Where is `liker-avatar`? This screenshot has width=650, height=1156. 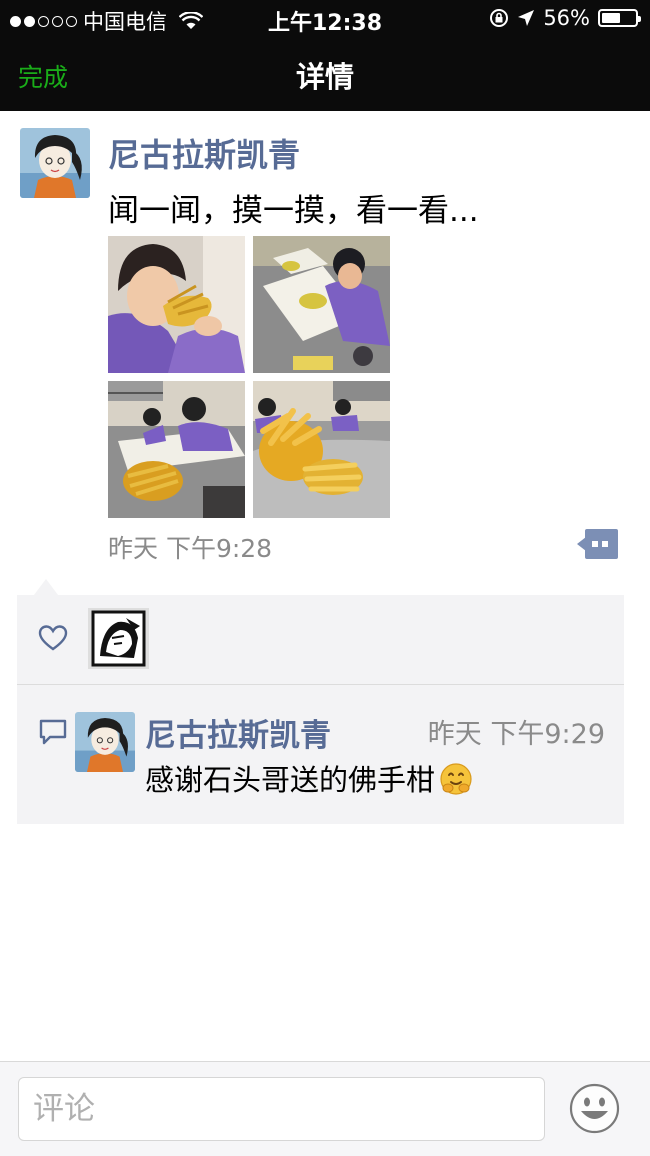 liker-avatar is located at coordinates (118, 638).